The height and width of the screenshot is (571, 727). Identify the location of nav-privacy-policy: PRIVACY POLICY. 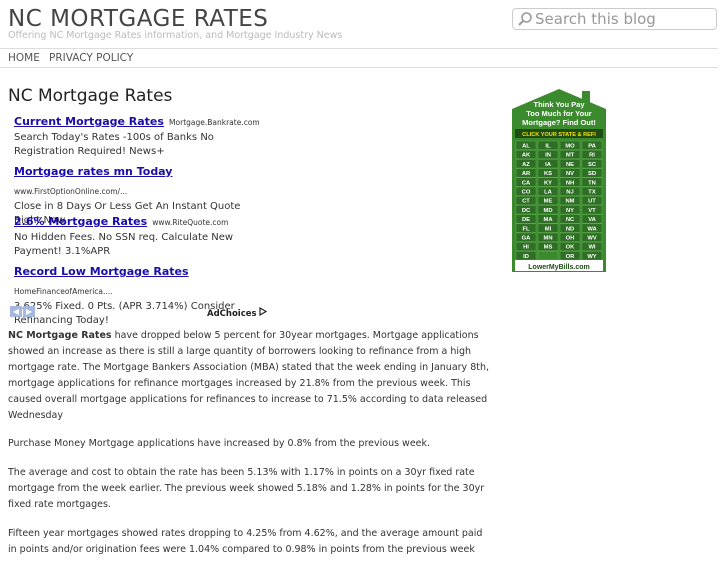
(91, 58).